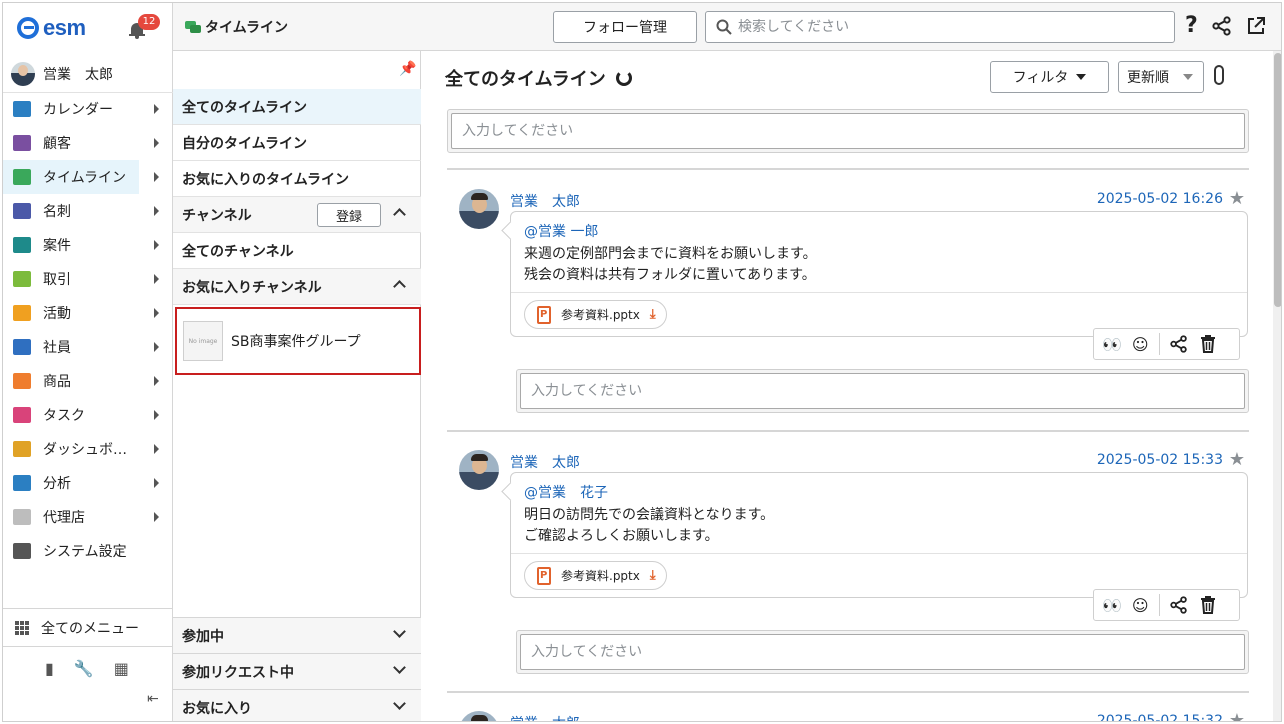 This screenshot has width=1284, height=724. I want to click on post-input, so click(848, 131).